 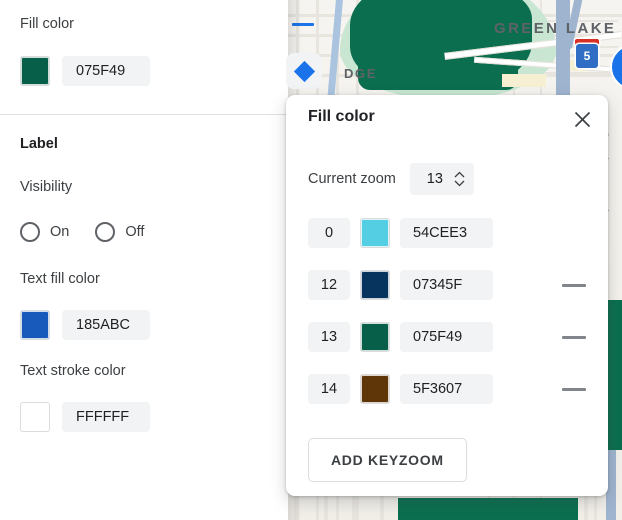 I want to click on text-fill-color-label: Text fill color, so click(x=60, y=279).